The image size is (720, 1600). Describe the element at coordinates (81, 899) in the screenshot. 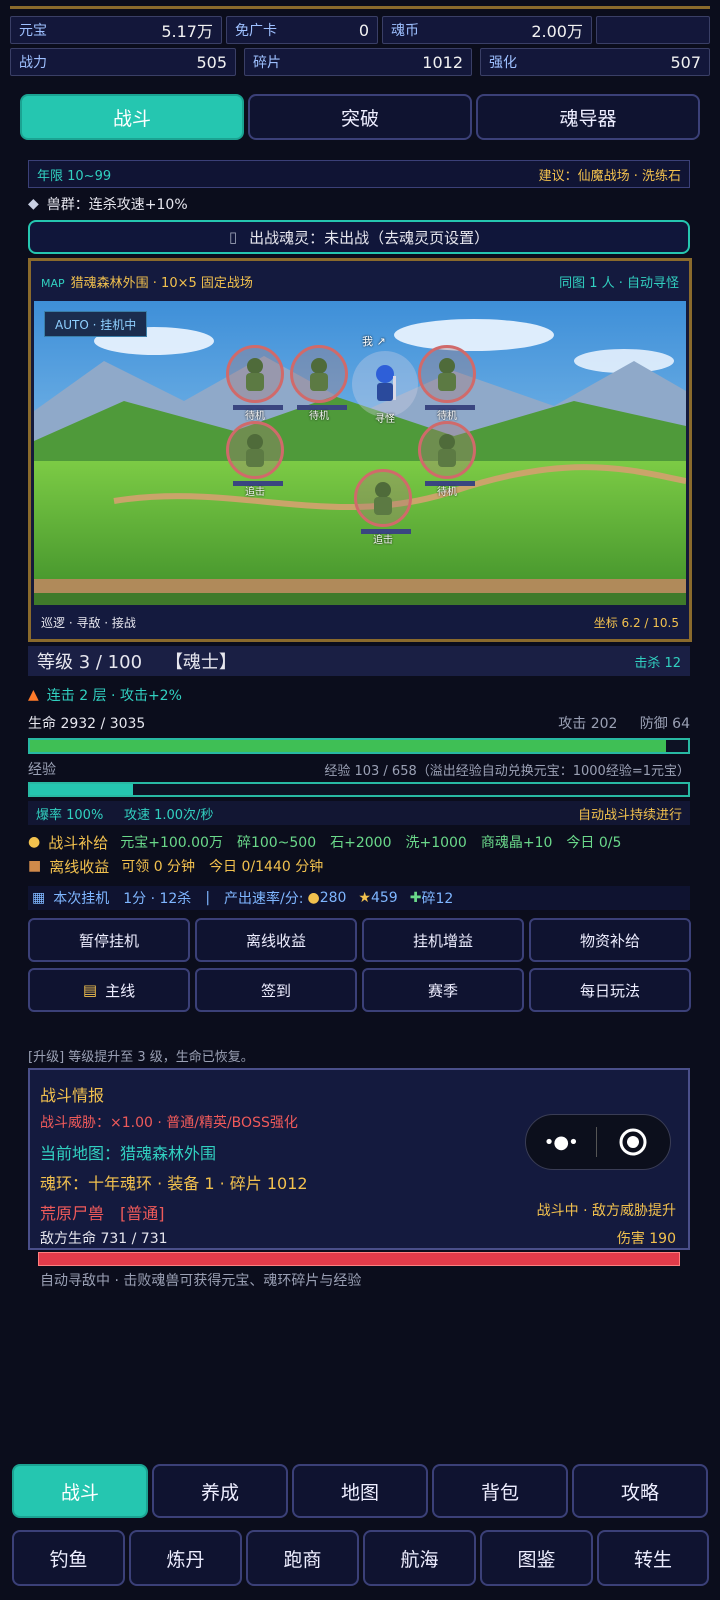

I see `session-label: 本次挂机` at that location.